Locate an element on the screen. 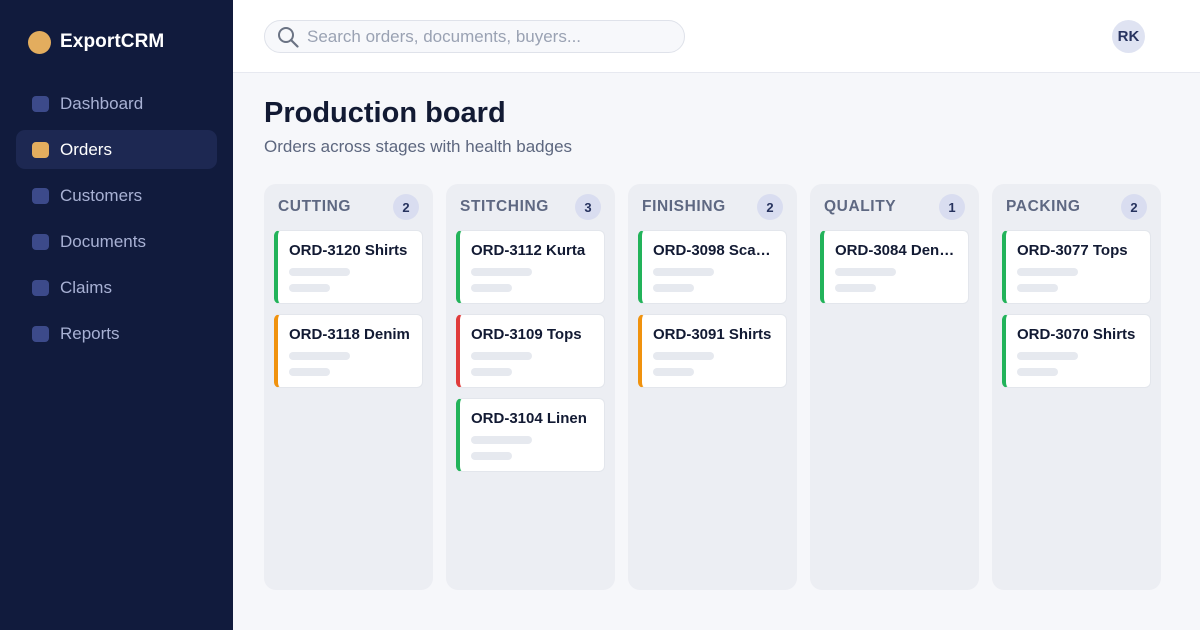 This screenshot has height=630, width=1200. search-box is located at coordinates (474, 36).